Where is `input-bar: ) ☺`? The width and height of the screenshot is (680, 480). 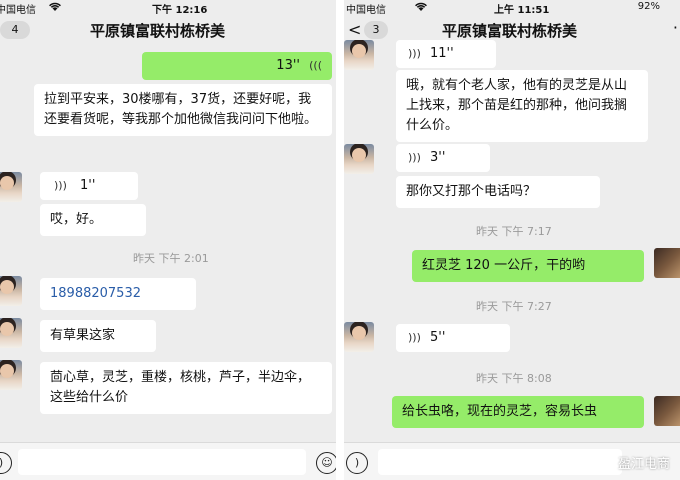 input-bar: ) ☺ is located at coordinates (168, 461).